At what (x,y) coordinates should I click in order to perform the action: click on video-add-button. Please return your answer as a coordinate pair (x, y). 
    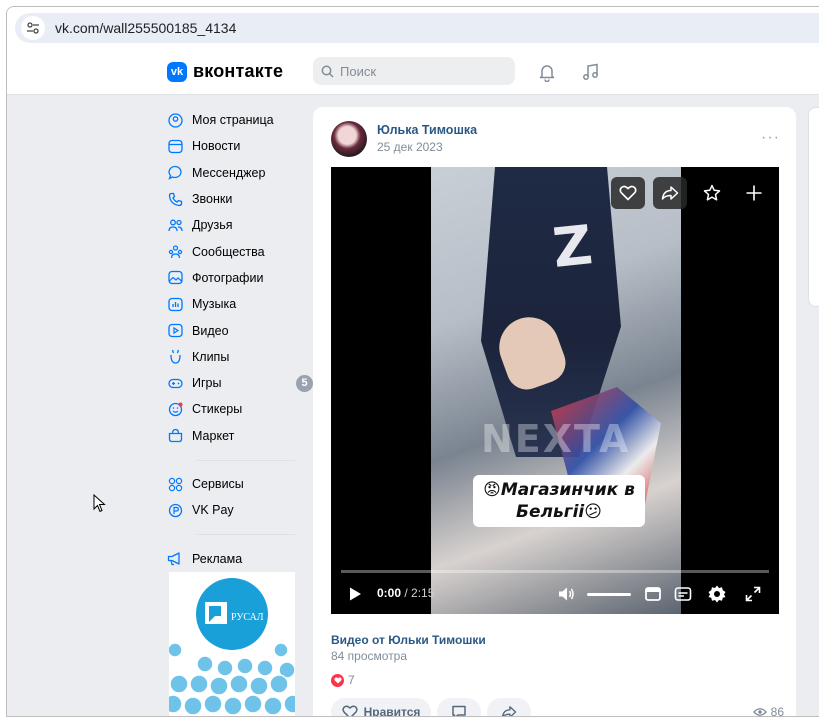
    Looking at the image, I should click on (754, 193).